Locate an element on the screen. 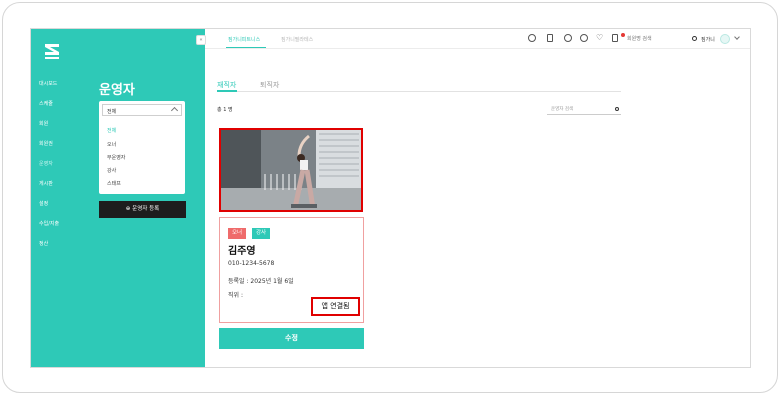  search-icon is located at coordinates (694, 38).